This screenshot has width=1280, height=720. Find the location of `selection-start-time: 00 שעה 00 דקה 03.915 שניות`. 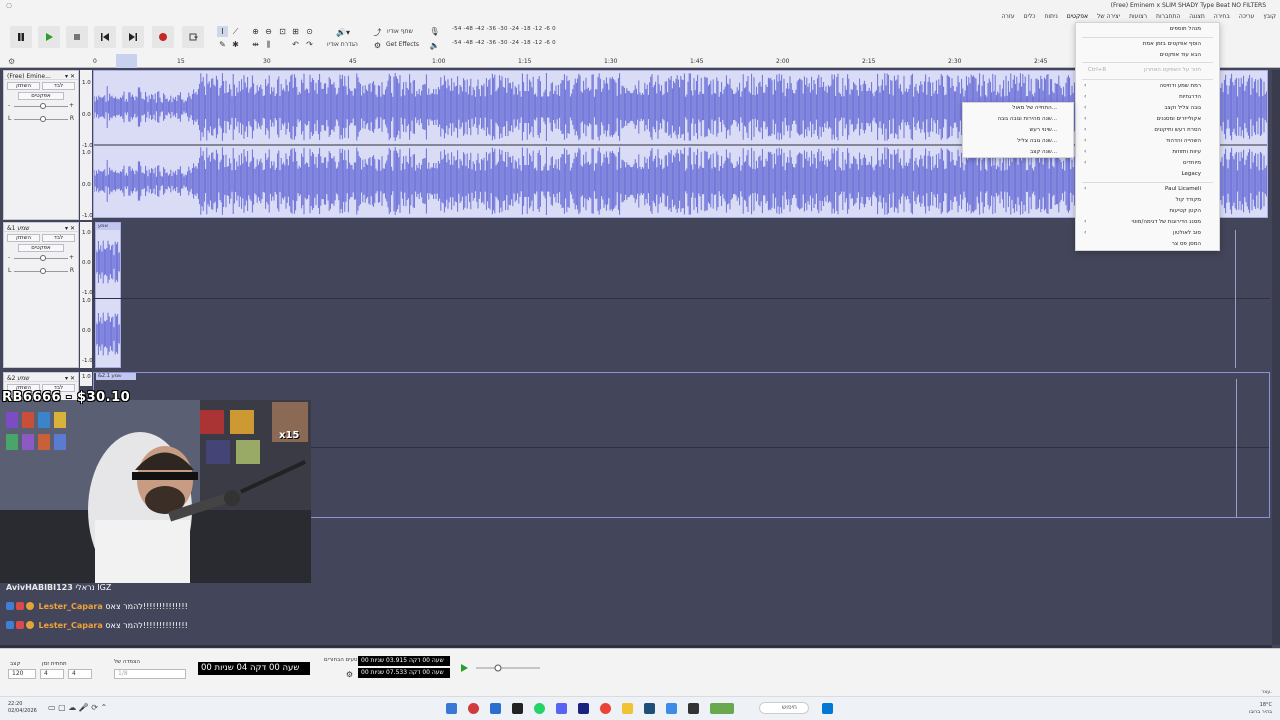

selection-start-time: 00 שעה 00 דקה 03.915 שניות is located at coordinates (404, 661).